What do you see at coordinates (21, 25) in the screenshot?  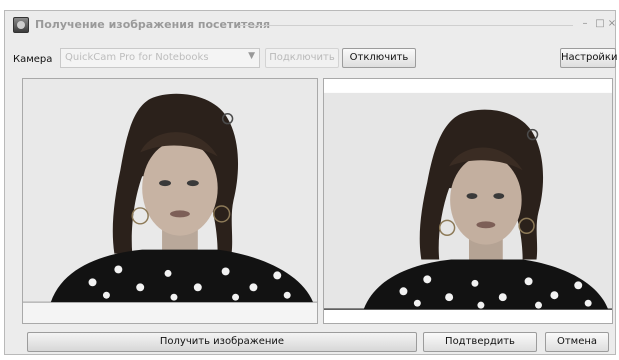 I see `camera-app-icon` at bounding box center [21, 25].